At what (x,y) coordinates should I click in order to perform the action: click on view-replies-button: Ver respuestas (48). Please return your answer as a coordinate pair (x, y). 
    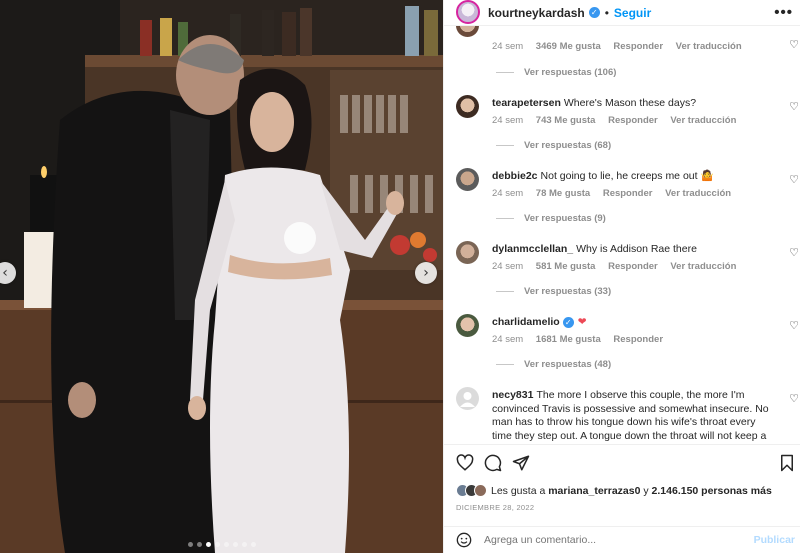
    Looking at the image, I should click on (553, 364).